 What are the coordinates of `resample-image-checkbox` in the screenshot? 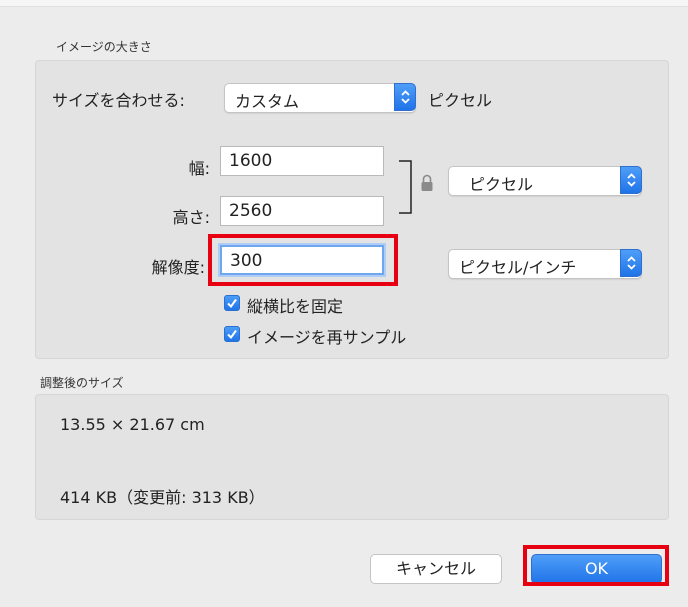 It's located at (232, 334).